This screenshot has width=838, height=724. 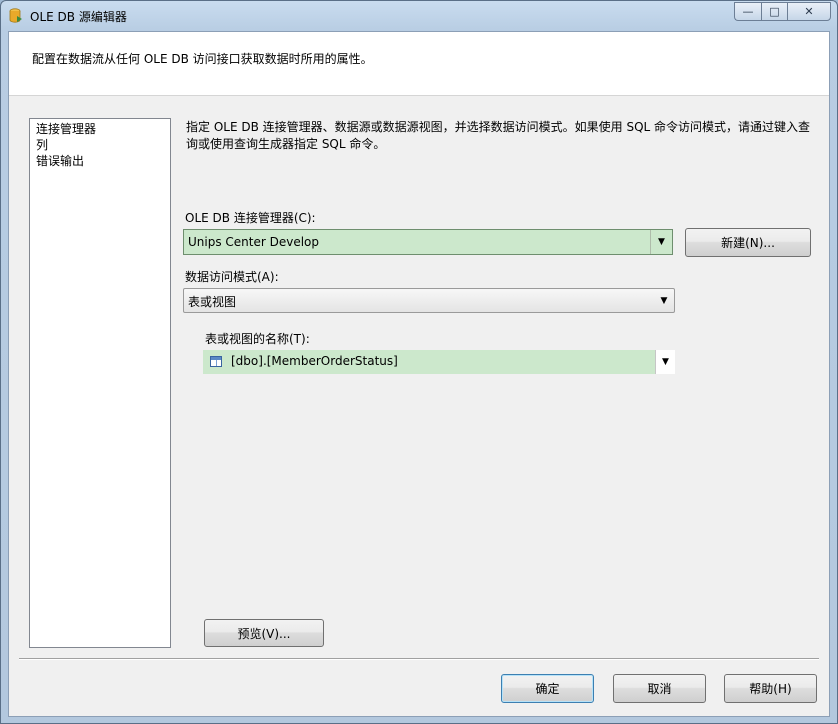 I want to click on maximize-button: □, so click(x=774, y=11).